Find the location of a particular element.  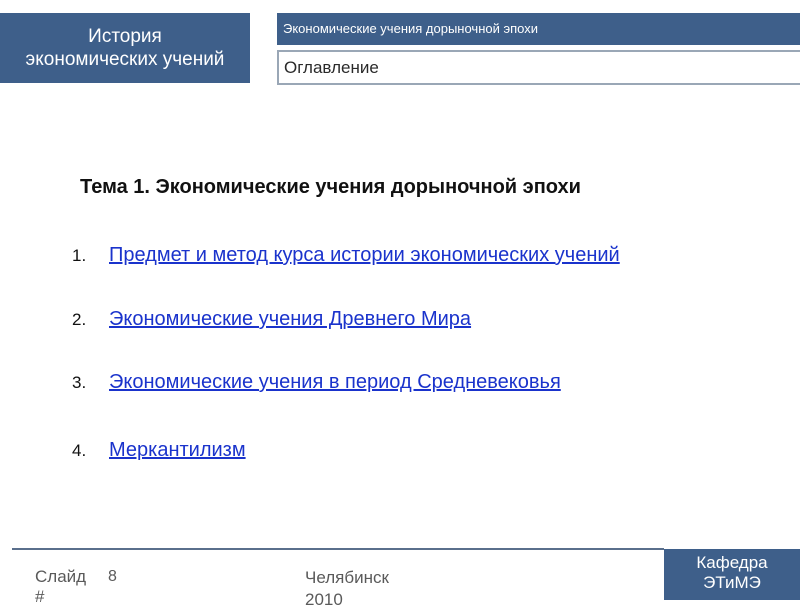

item-number: 3. is located at coordinates (79, 382).